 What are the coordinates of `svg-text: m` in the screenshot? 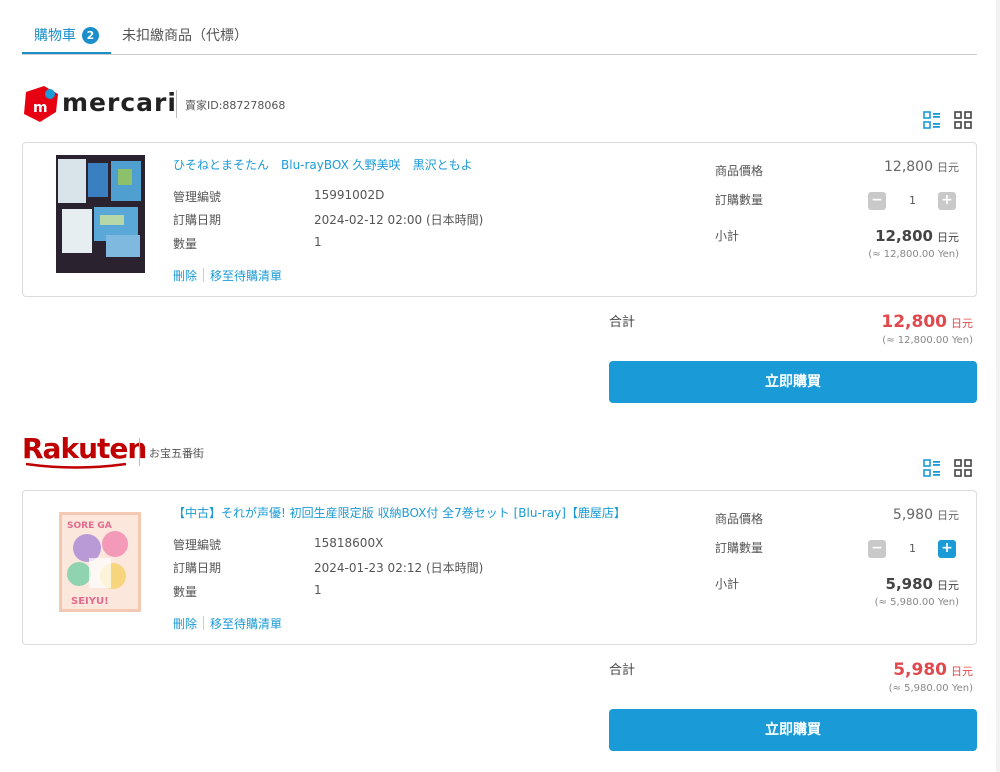 It's located at (40, 108).